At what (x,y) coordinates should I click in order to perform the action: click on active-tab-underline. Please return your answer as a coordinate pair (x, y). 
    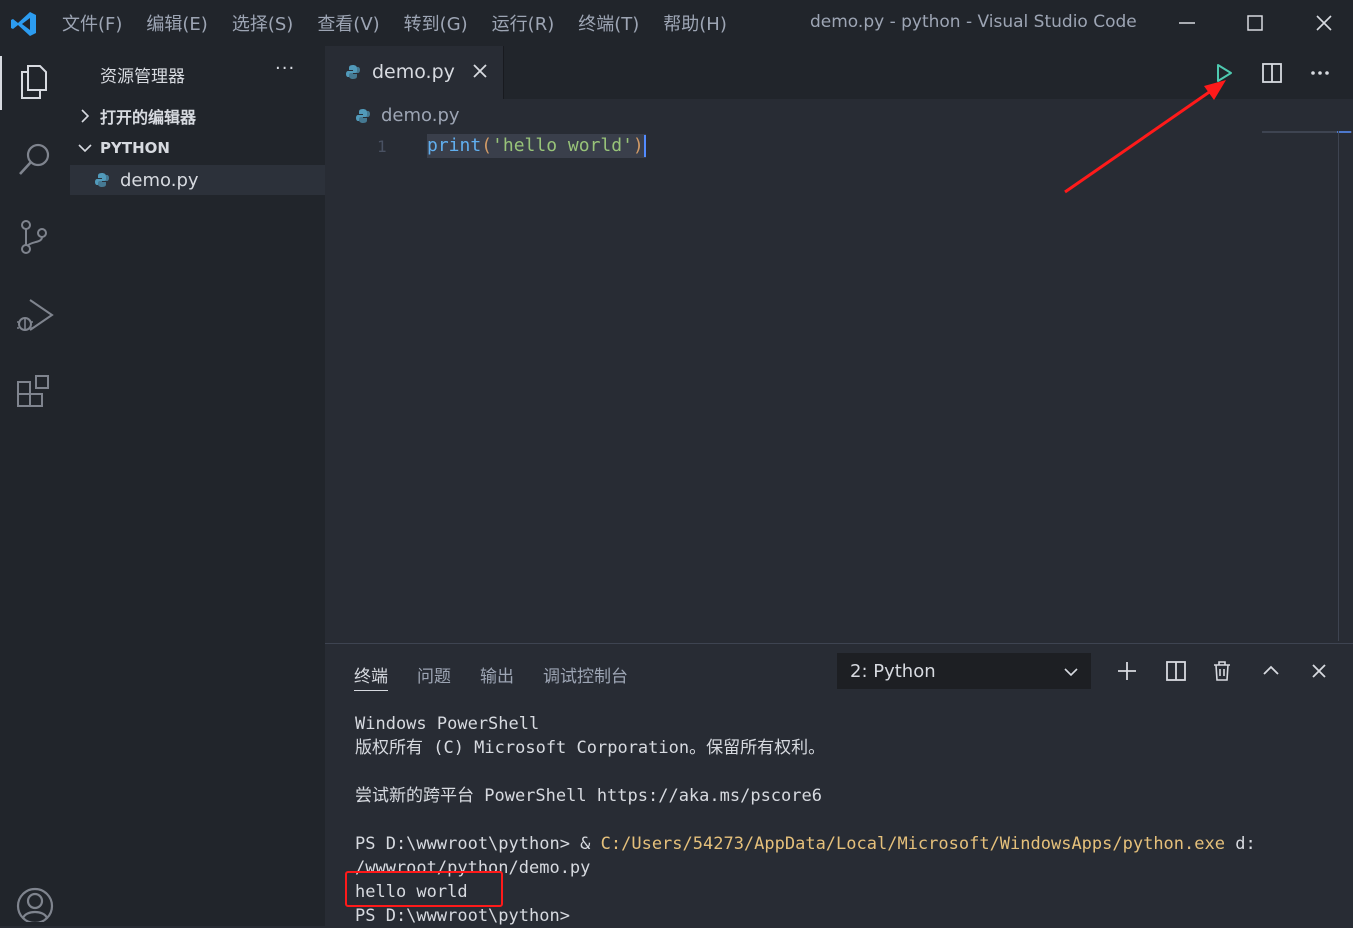
    Looking at the image, I should click on (371, 690).